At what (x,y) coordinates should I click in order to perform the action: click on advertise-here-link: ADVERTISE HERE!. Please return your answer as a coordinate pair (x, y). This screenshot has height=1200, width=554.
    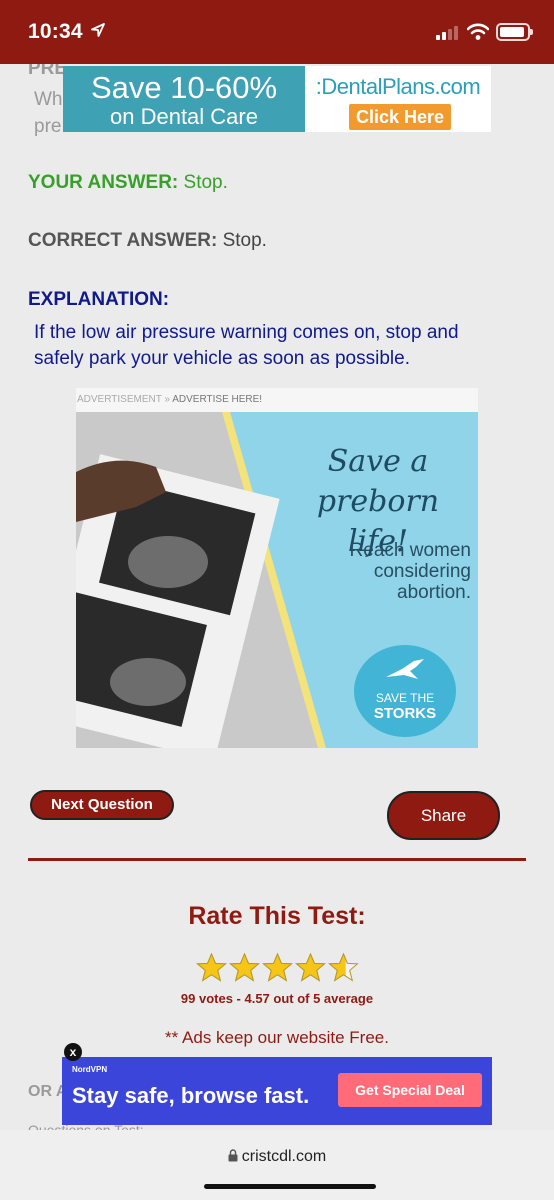
    Looking at the image, I should click on (217, 399).